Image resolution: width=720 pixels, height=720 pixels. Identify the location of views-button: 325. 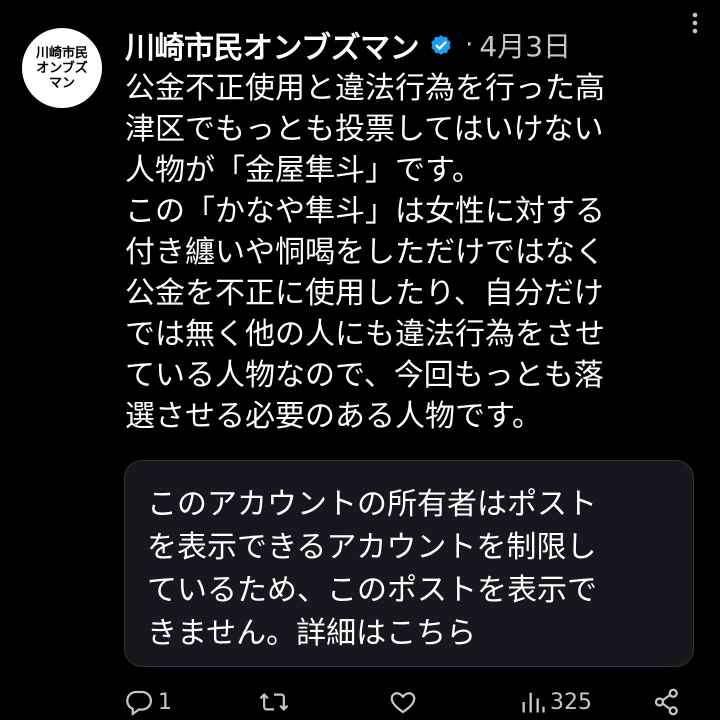
(556, 702).